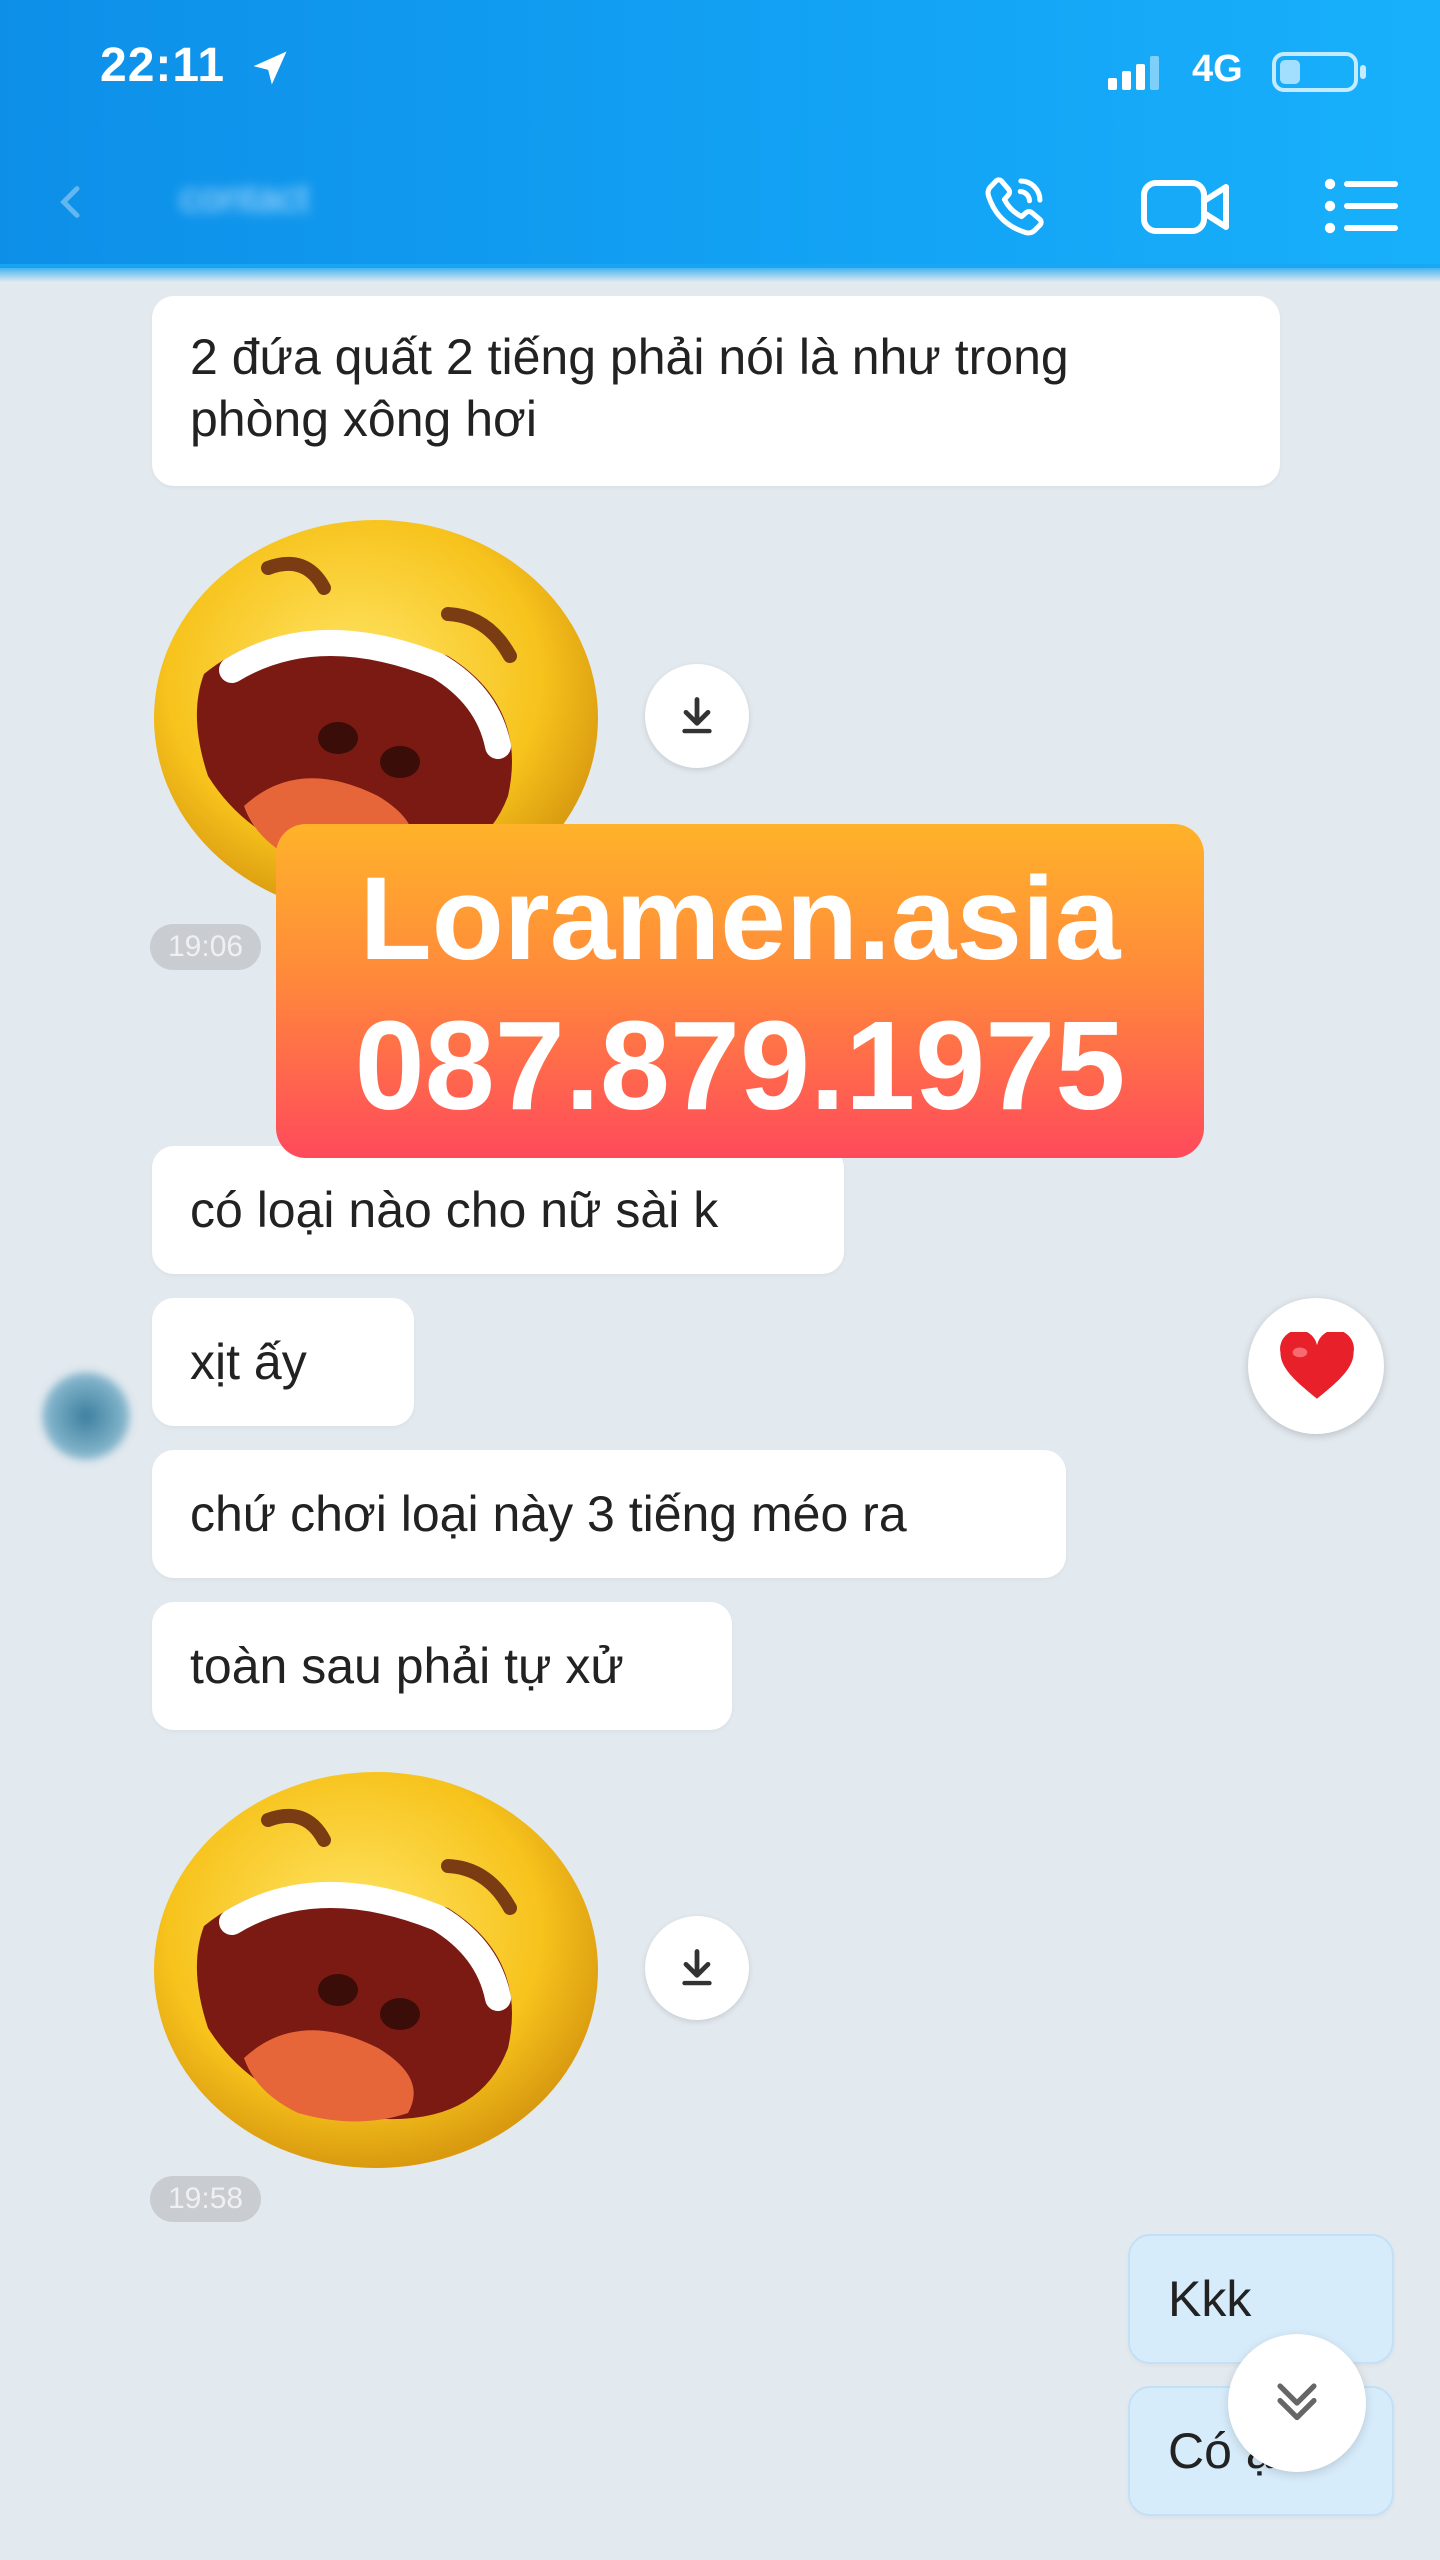 Image resolution: width=1440 pixels, height=2560 pixels. Describe the element at coordinates (363, 419) in the screenshot. I see `message-text: phòng xông hơi` at that location.